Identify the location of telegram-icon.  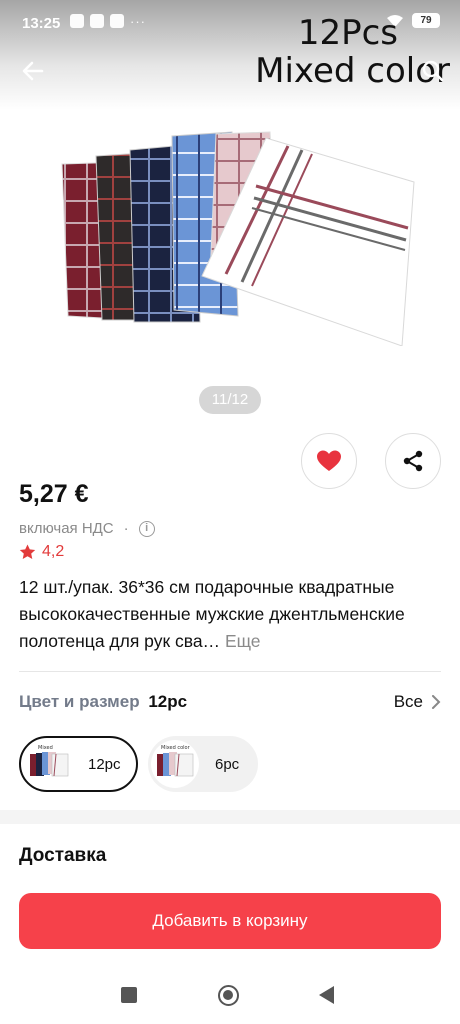
(77, 21).